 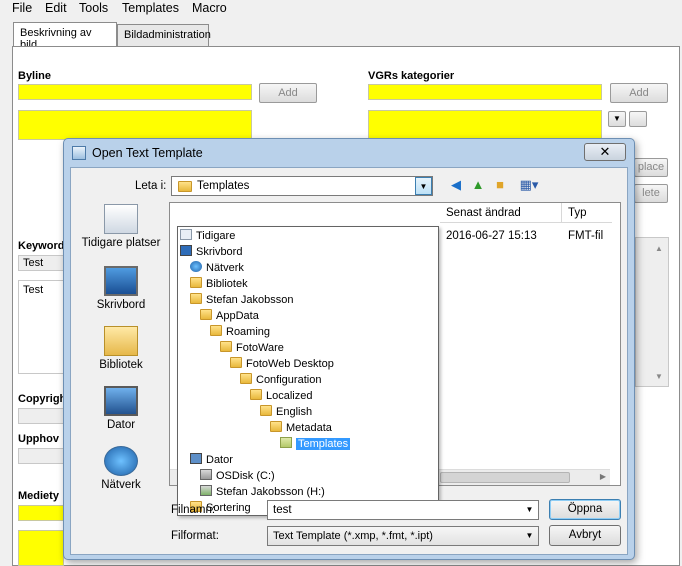 I want to click on tree-label: OSDisk (C:), so click(x=245, y=476).